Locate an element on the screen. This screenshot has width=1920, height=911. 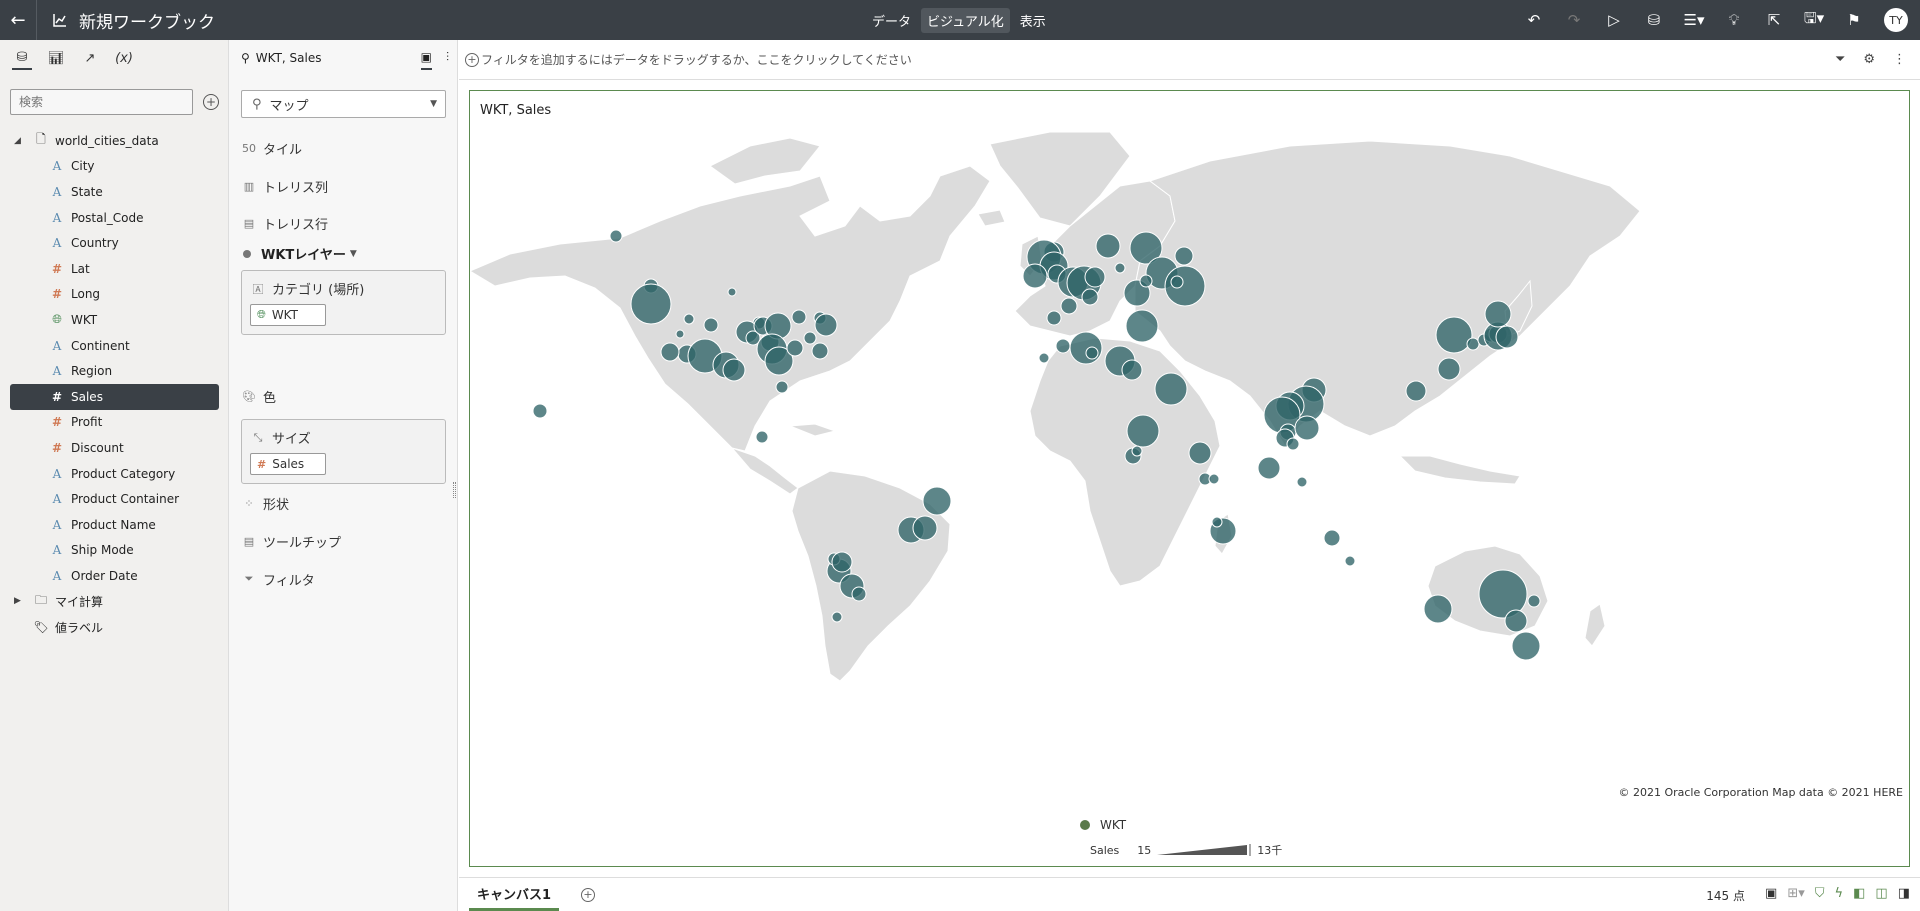
redo-icon: ↷ is located at coordinates (1574, 20).